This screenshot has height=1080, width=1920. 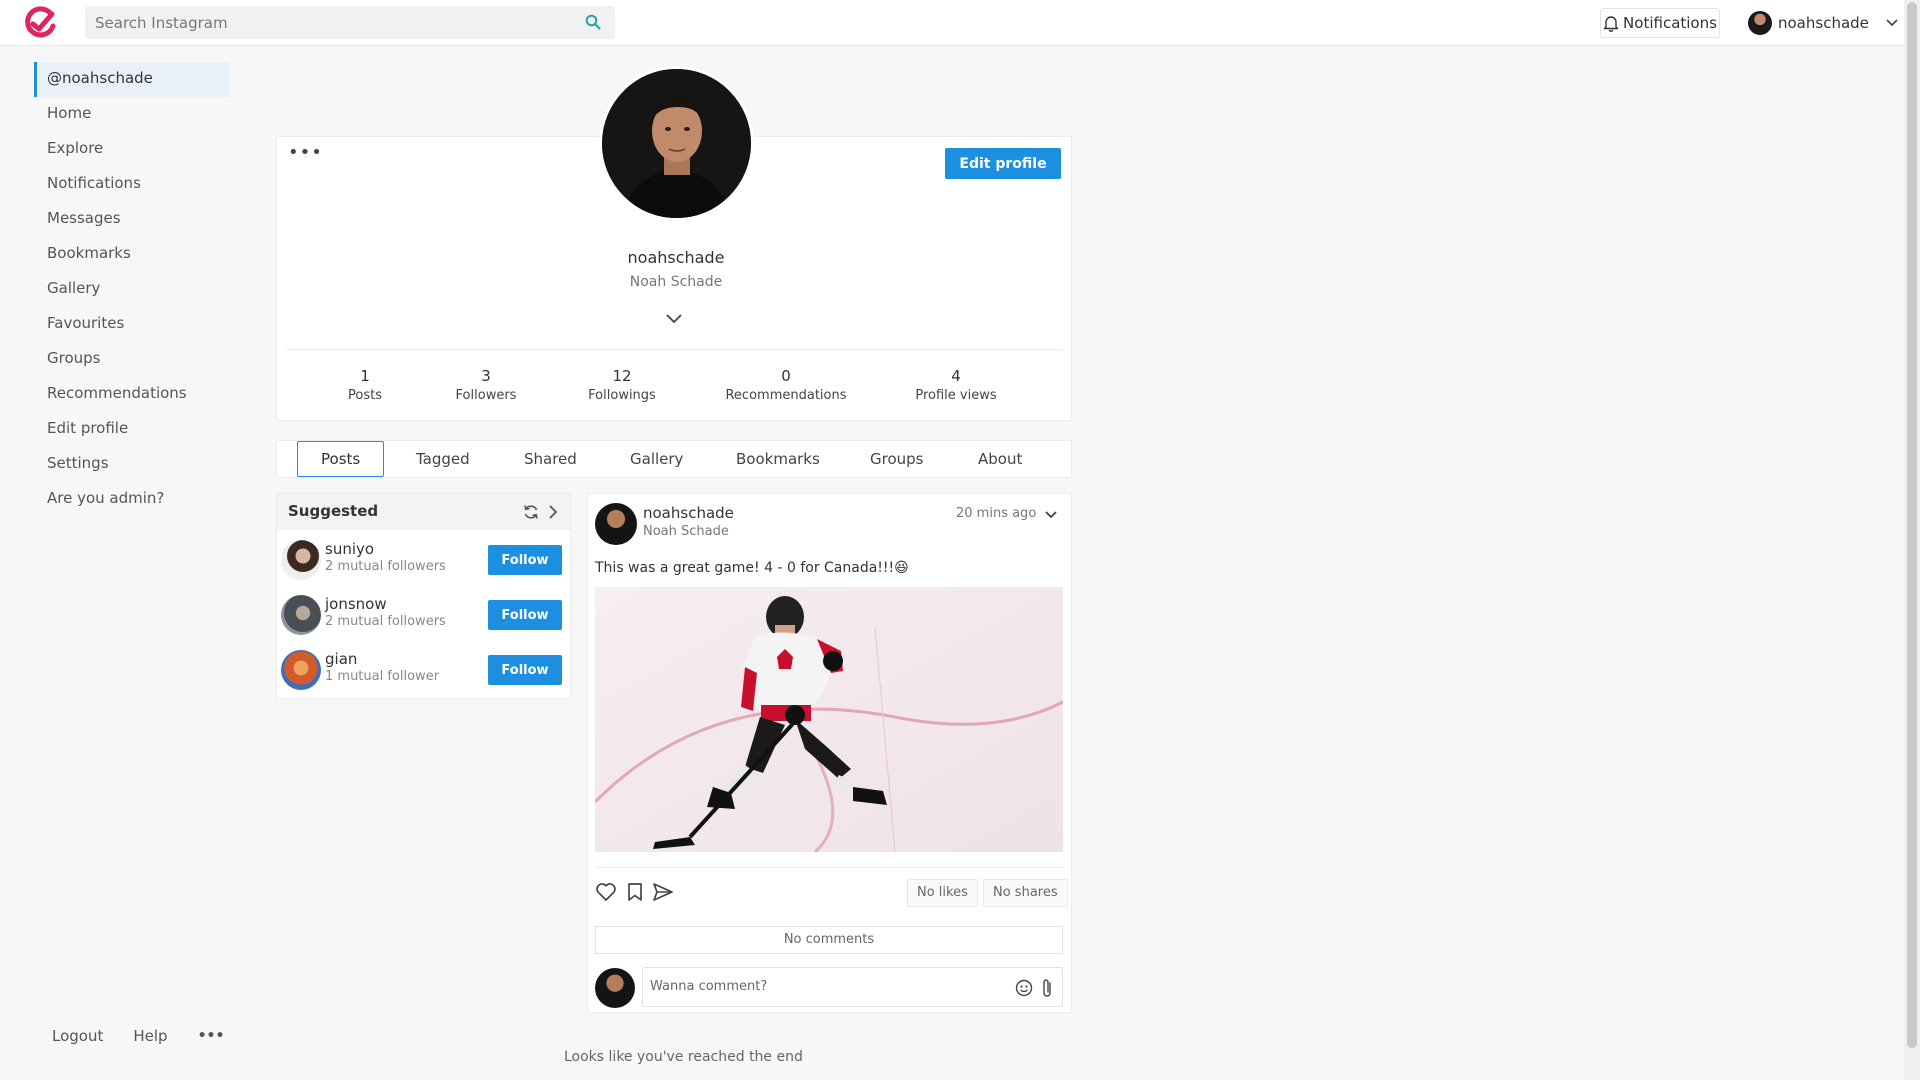 I want to click on suggested-username: gian, so click(x=341, y=659).